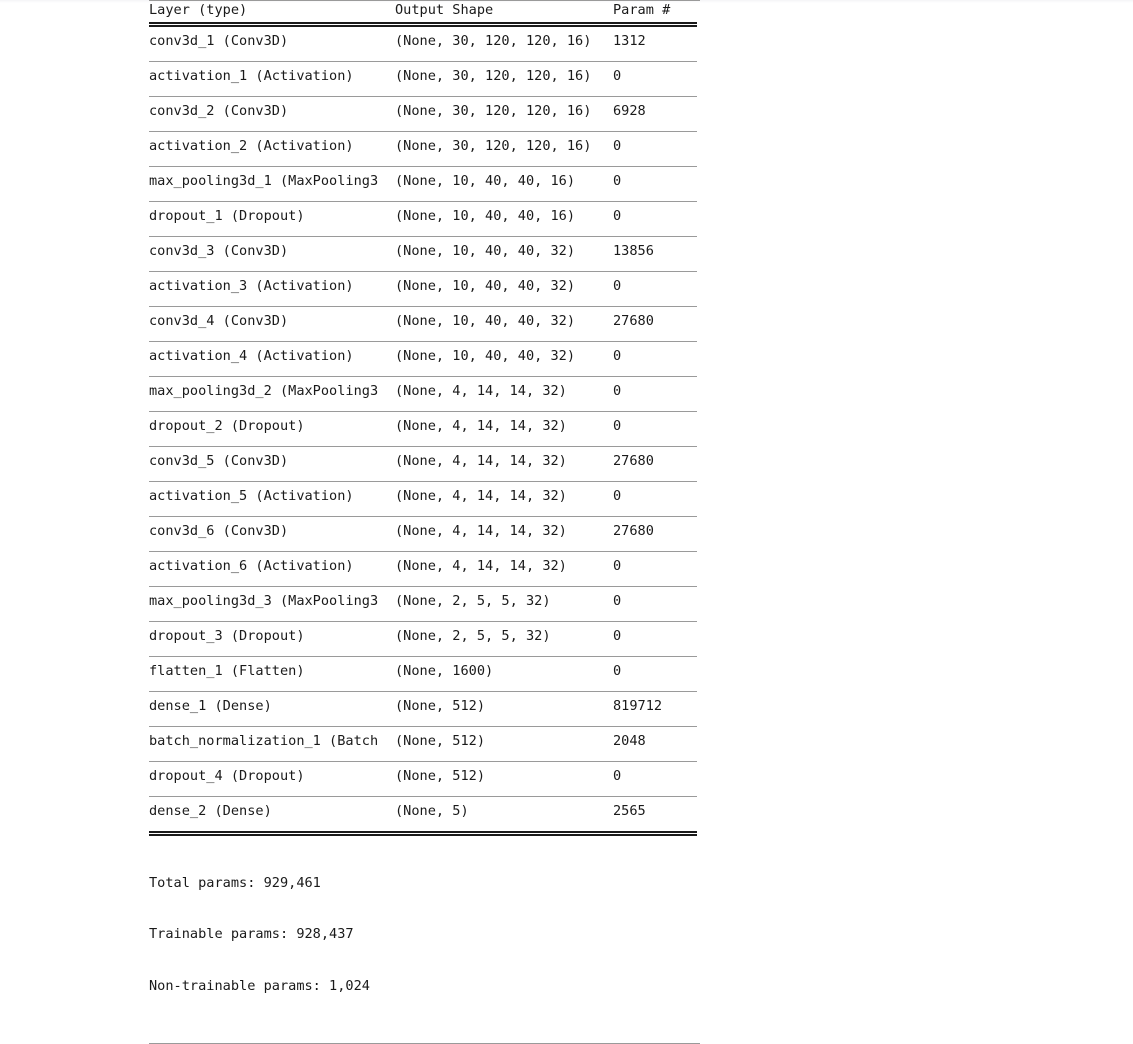 The width and height of the screenshot is (1133, 1044). Describe the element at coordinates (251, 76) in the screenshot. I see `layer-name: activation_1 (Activation)` at that location.